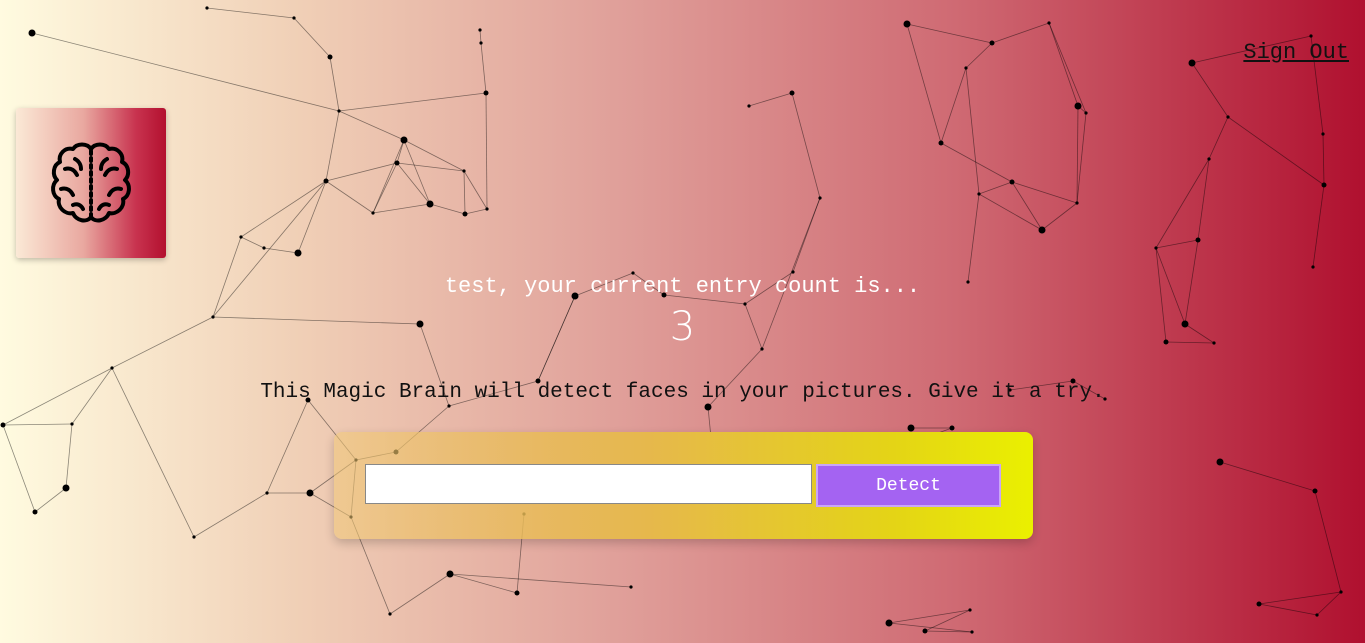 The height and width of the screenshot is (643, 1365). What do you see at coordinates (588, 484) in the screenshot?
I see `image-url-input` at bounding box center [588, 484].